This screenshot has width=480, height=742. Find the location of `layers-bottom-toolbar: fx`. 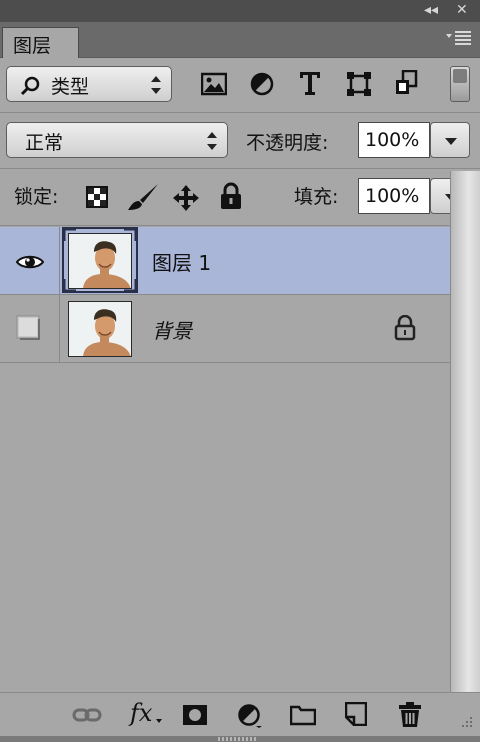

layers-bottom-toolbar: fx is located at coordinates (240, 714).